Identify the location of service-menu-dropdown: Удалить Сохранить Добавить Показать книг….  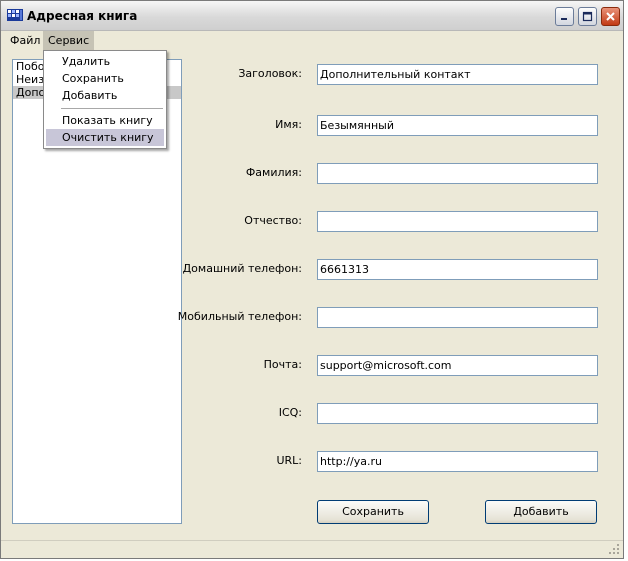
(105, 99).